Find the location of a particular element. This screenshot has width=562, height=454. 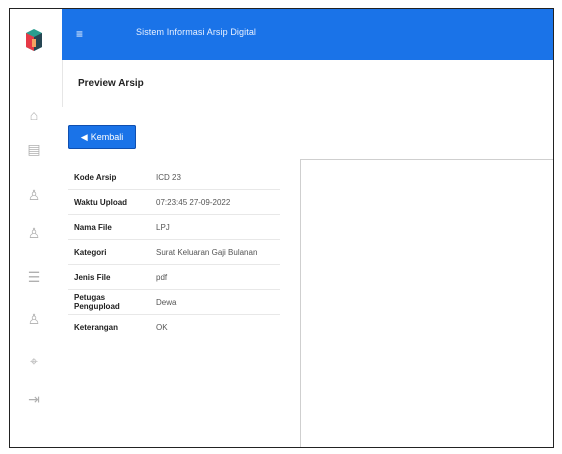

page-title: Preview Arsip is located at coordinates (111, 83).